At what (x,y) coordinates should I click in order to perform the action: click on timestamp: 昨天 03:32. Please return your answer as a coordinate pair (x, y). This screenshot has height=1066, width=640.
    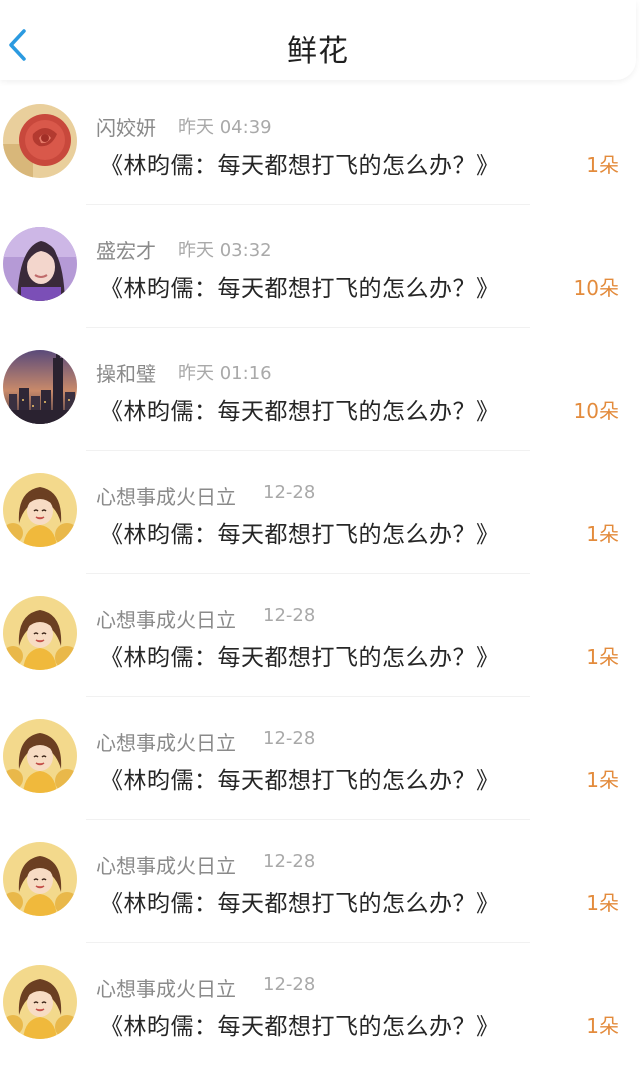
    Looking at the image, I should click on (225, 250).